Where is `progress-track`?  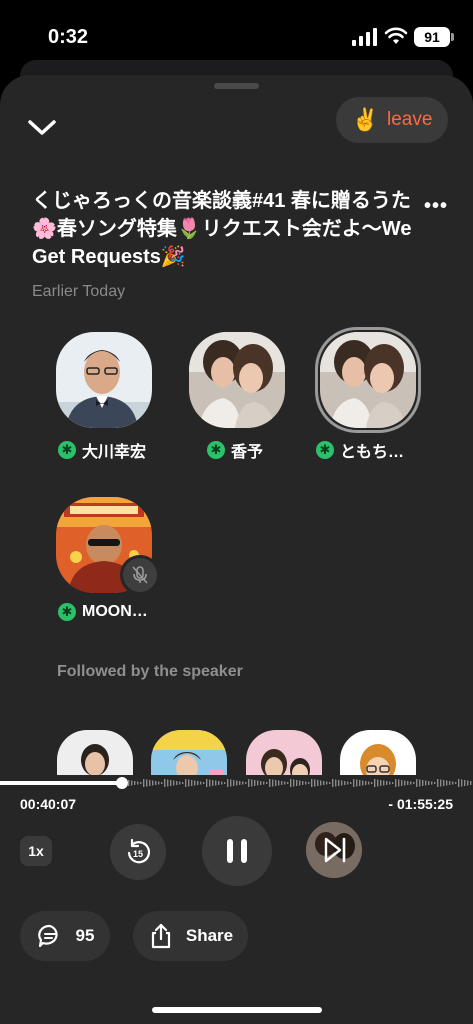
progress-track is located at coordinates (236, 783).